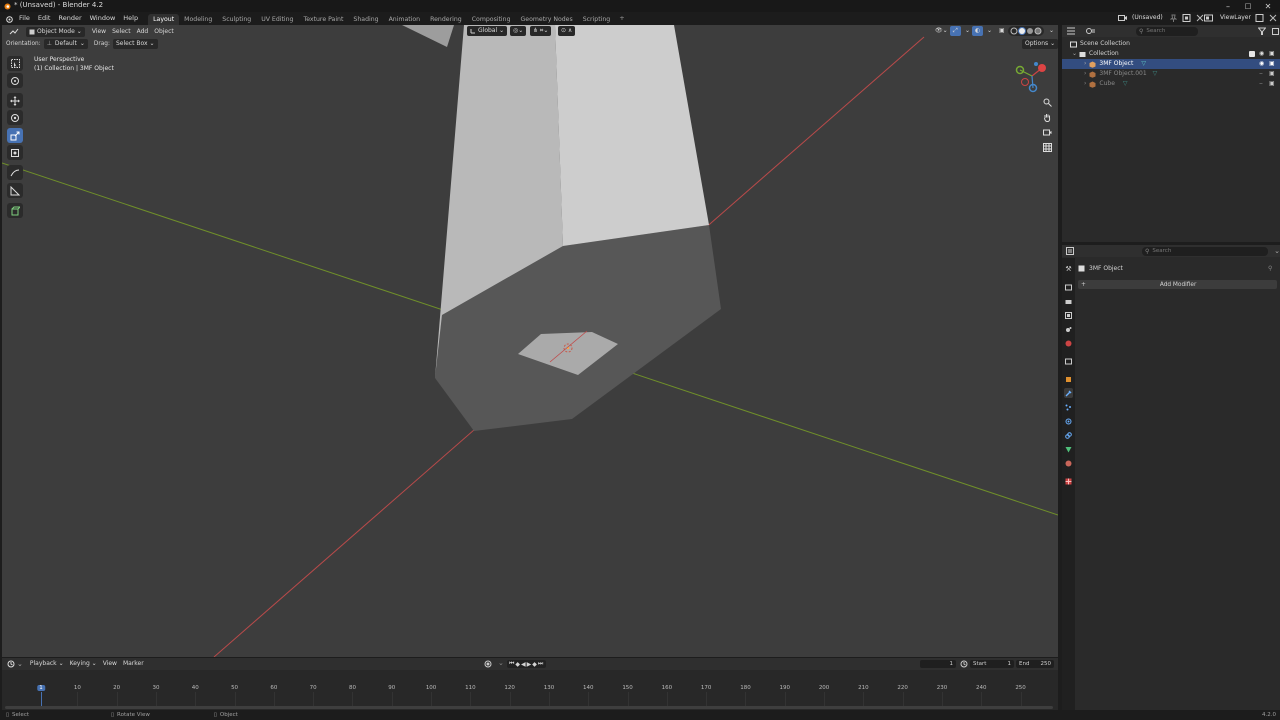  Describe the element at coordinates (12, 664) in the screenshot. I see `timeline-editor-icon` at that location.